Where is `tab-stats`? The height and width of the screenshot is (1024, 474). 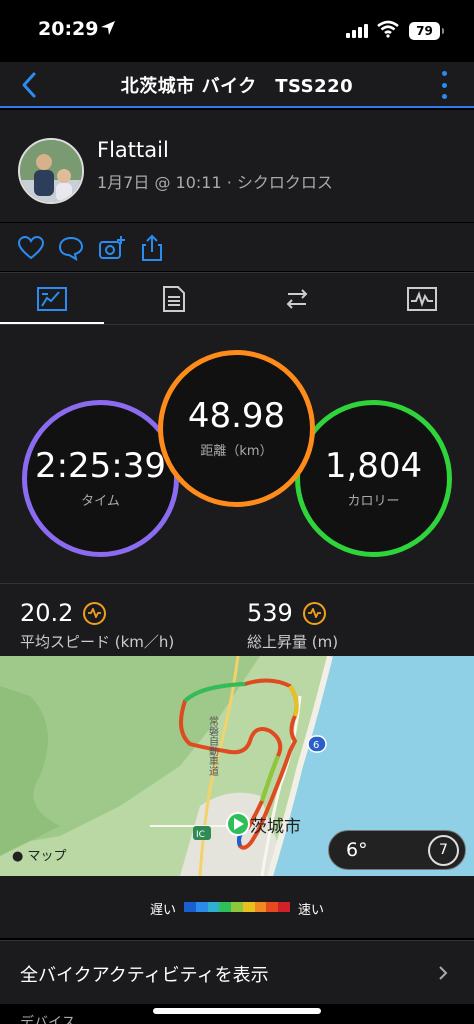 tab-stats is located at coordinates (174, 299).